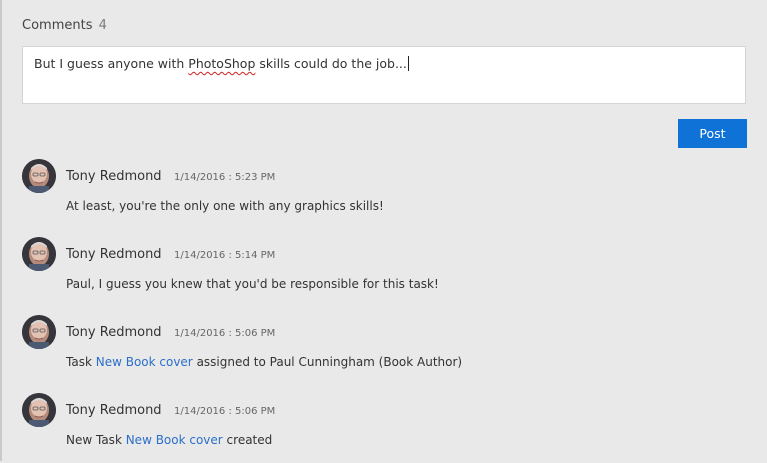  What do you see at coordinates (408, 63) in the screenshot?
I see `text-caret` at bounding box center [408, 63].